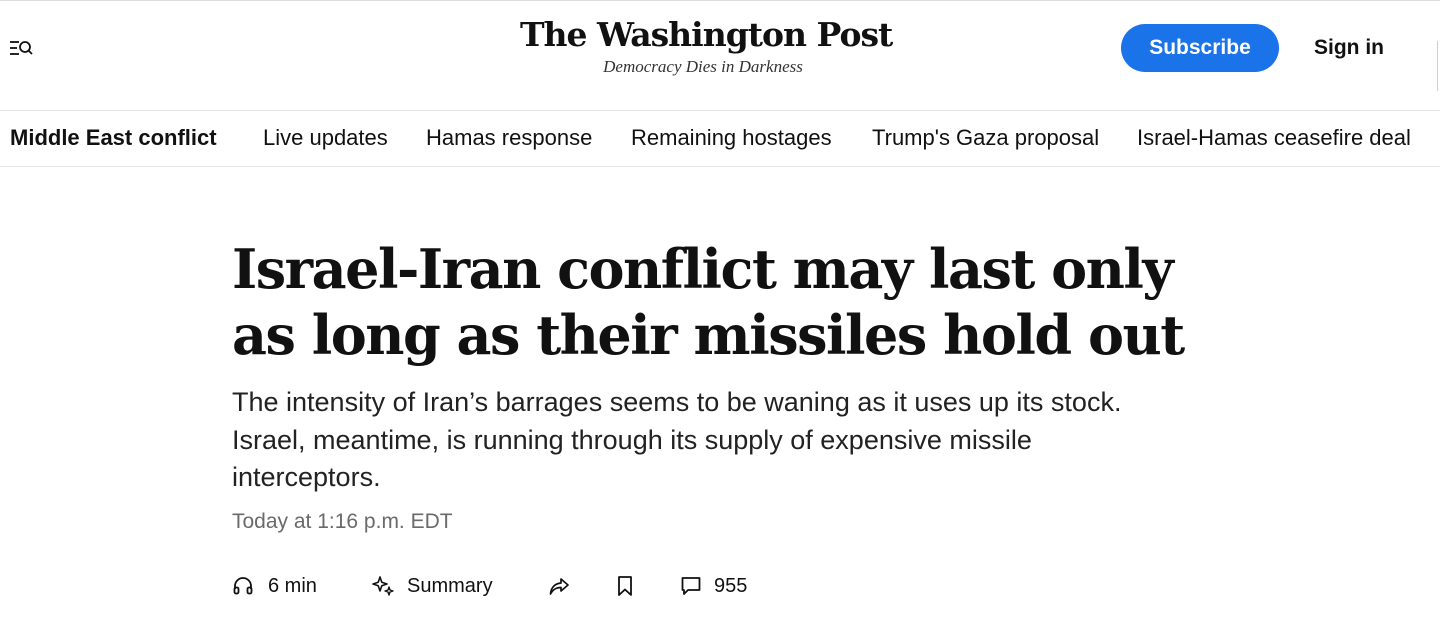 The width and height of the screenshot is (1440, 621). I want to click on site-logo: The Washington Post, so click(706, 35).